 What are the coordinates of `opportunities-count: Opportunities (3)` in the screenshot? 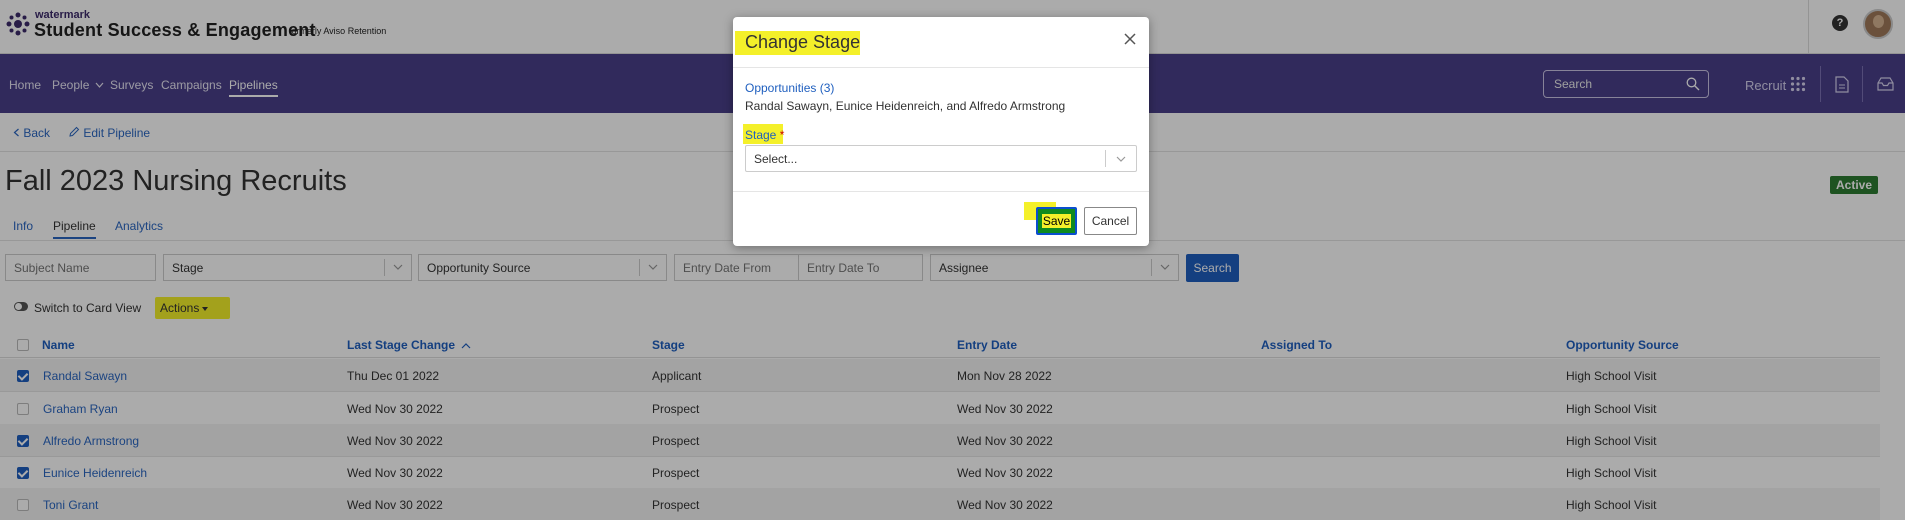 It's located at (790, 88).